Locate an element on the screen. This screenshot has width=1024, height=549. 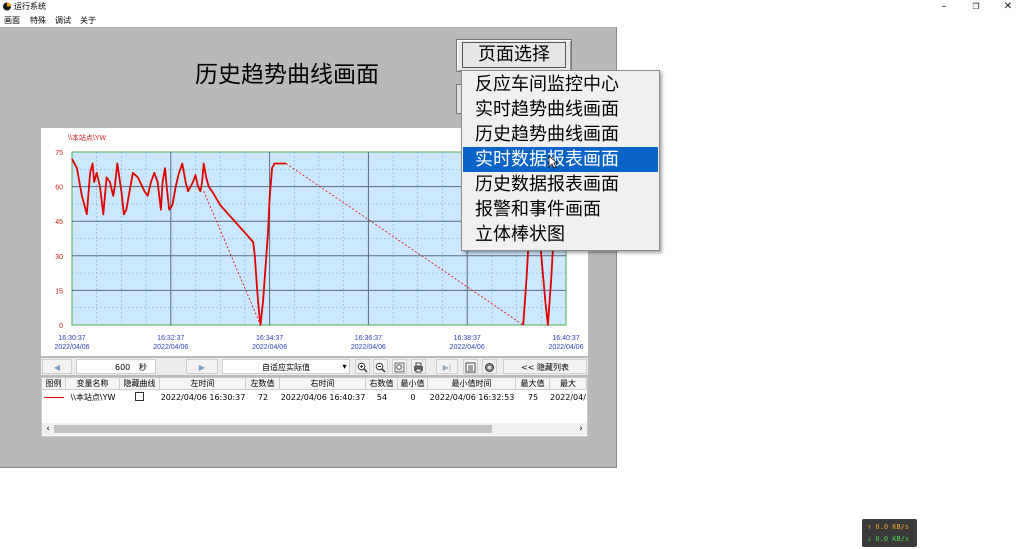
col-variable-name: 变量名称 is located at coordinates (93, 384).